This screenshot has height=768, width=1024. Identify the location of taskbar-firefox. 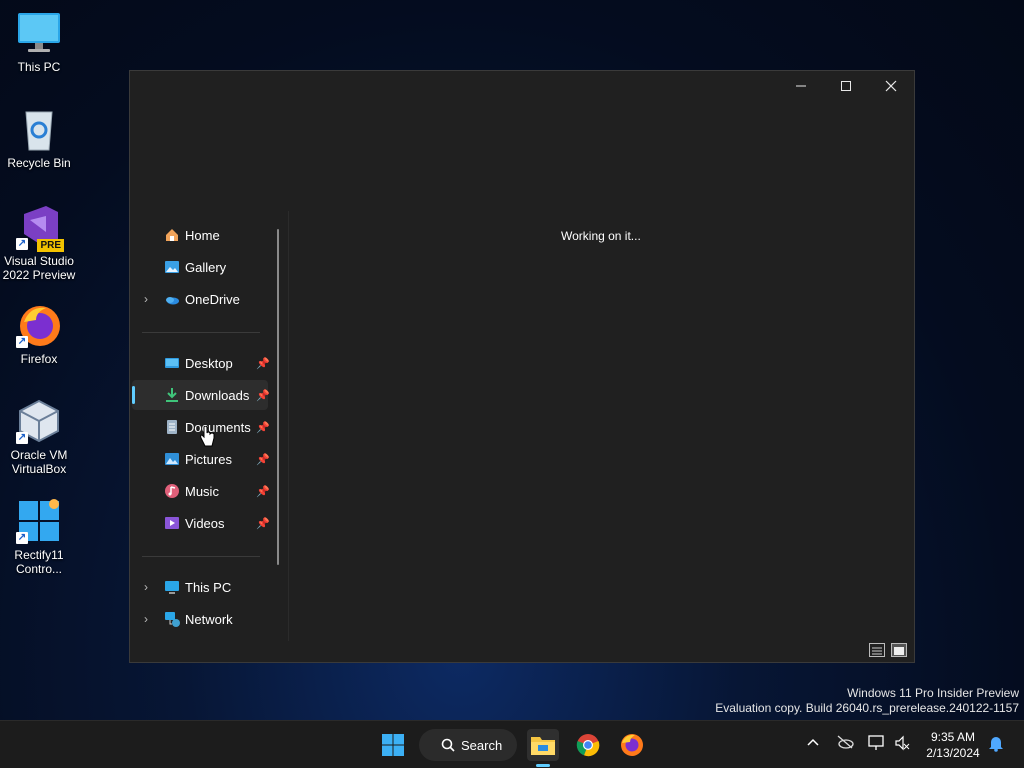
(632, 745).